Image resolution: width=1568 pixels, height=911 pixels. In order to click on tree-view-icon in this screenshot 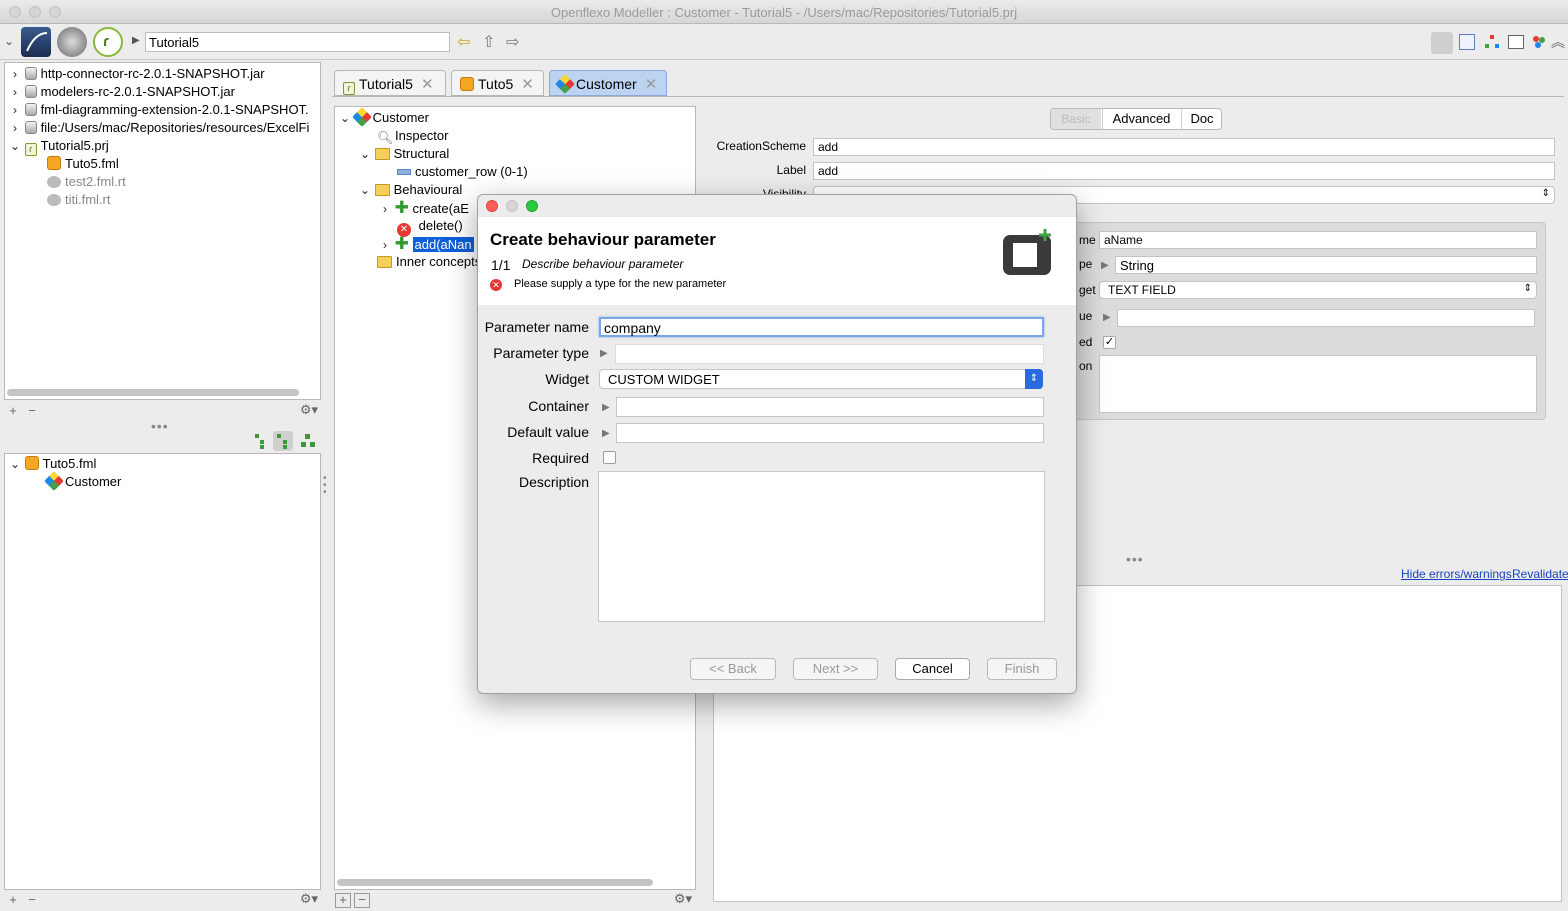, I will do `click(260, 441)`.